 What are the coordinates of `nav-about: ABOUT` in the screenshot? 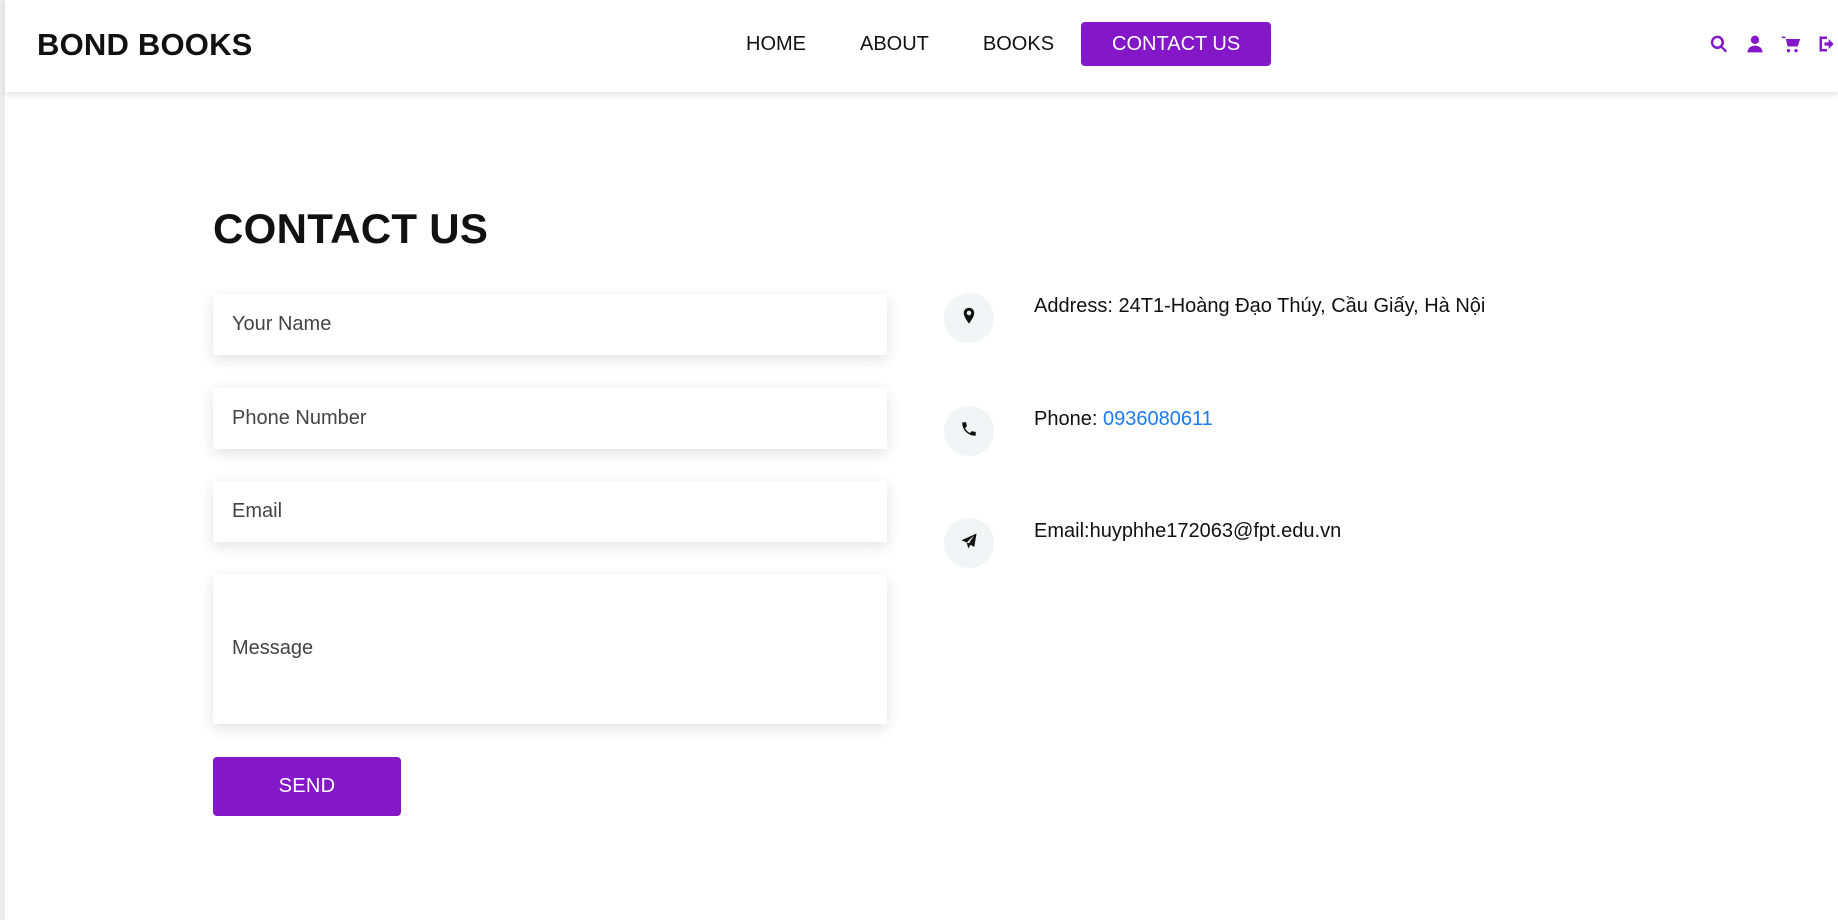 It's located at (894, 44).